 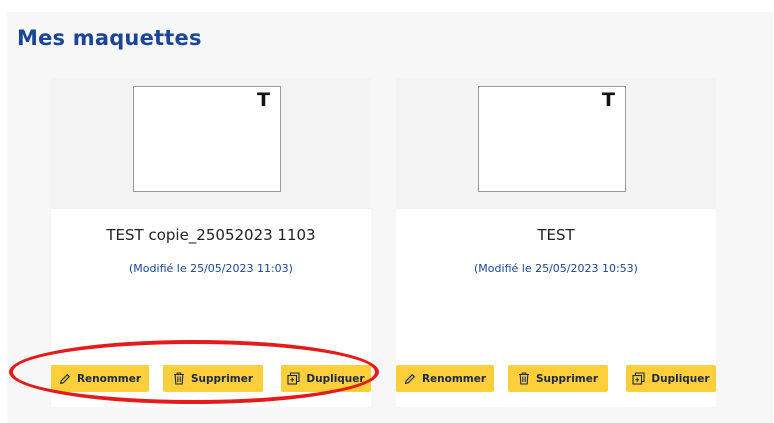 I want to click on mockup-name: TEST copie_25052023 1103, so click(x=211, y=235).